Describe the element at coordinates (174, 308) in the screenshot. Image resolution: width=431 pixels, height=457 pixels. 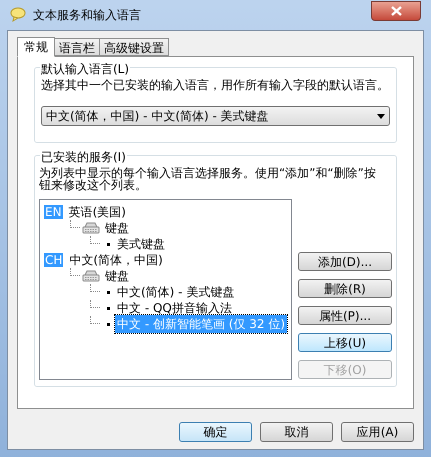
I see `tree-item: 中文 - QQ拼音输入法` at that location.